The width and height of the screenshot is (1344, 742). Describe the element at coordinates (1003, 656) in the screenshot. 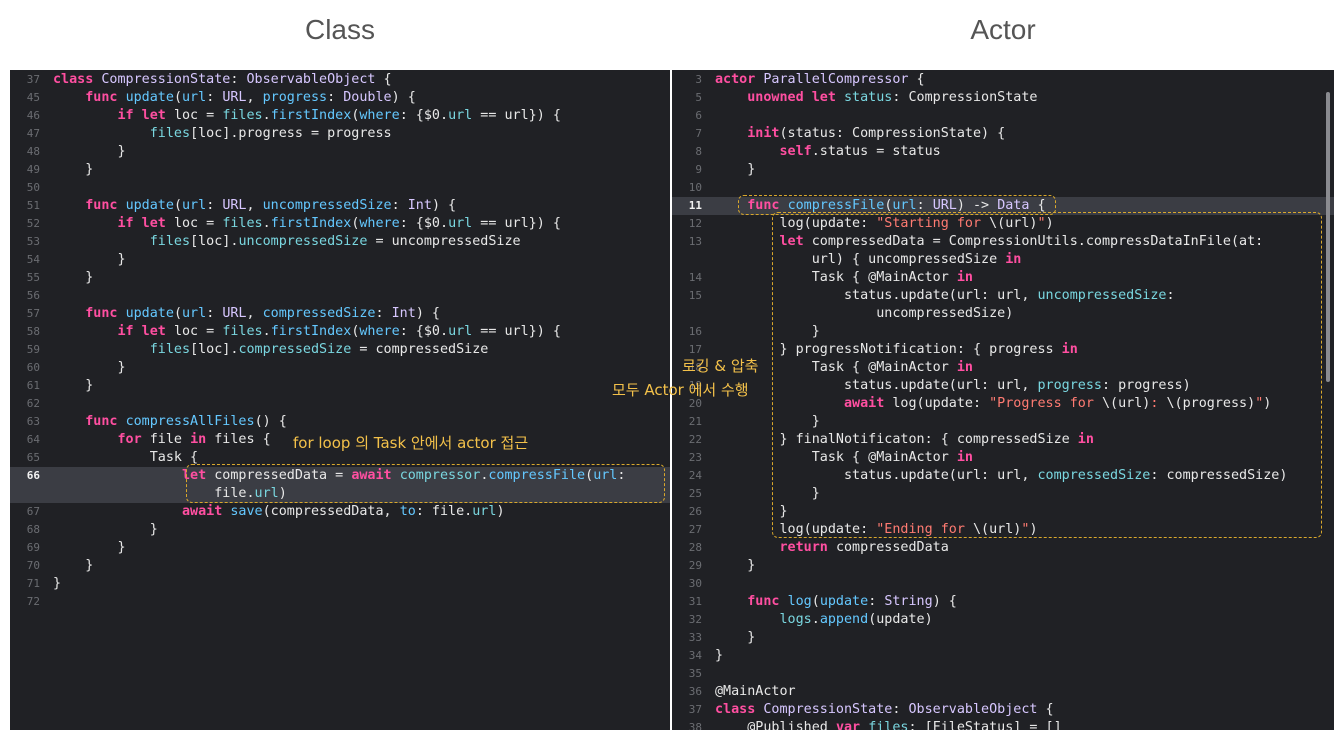

I see `code-line: 34}` at that location.